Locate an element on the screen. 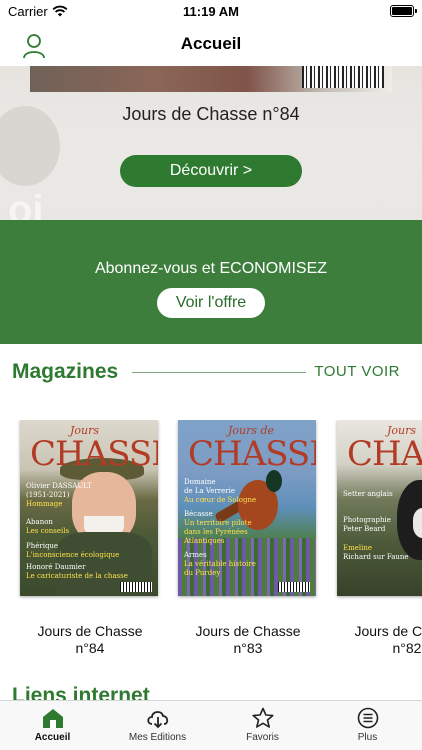 Image resolution: width=422 pixels, height=750 pixels. section-divider is located at coordinates (219, 372).